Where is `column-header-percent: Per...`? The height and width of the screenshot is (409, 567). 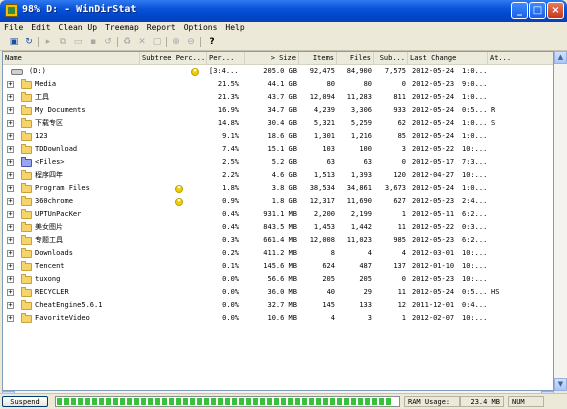
column-header-percent: Per... is located at coordinates (226, 58).